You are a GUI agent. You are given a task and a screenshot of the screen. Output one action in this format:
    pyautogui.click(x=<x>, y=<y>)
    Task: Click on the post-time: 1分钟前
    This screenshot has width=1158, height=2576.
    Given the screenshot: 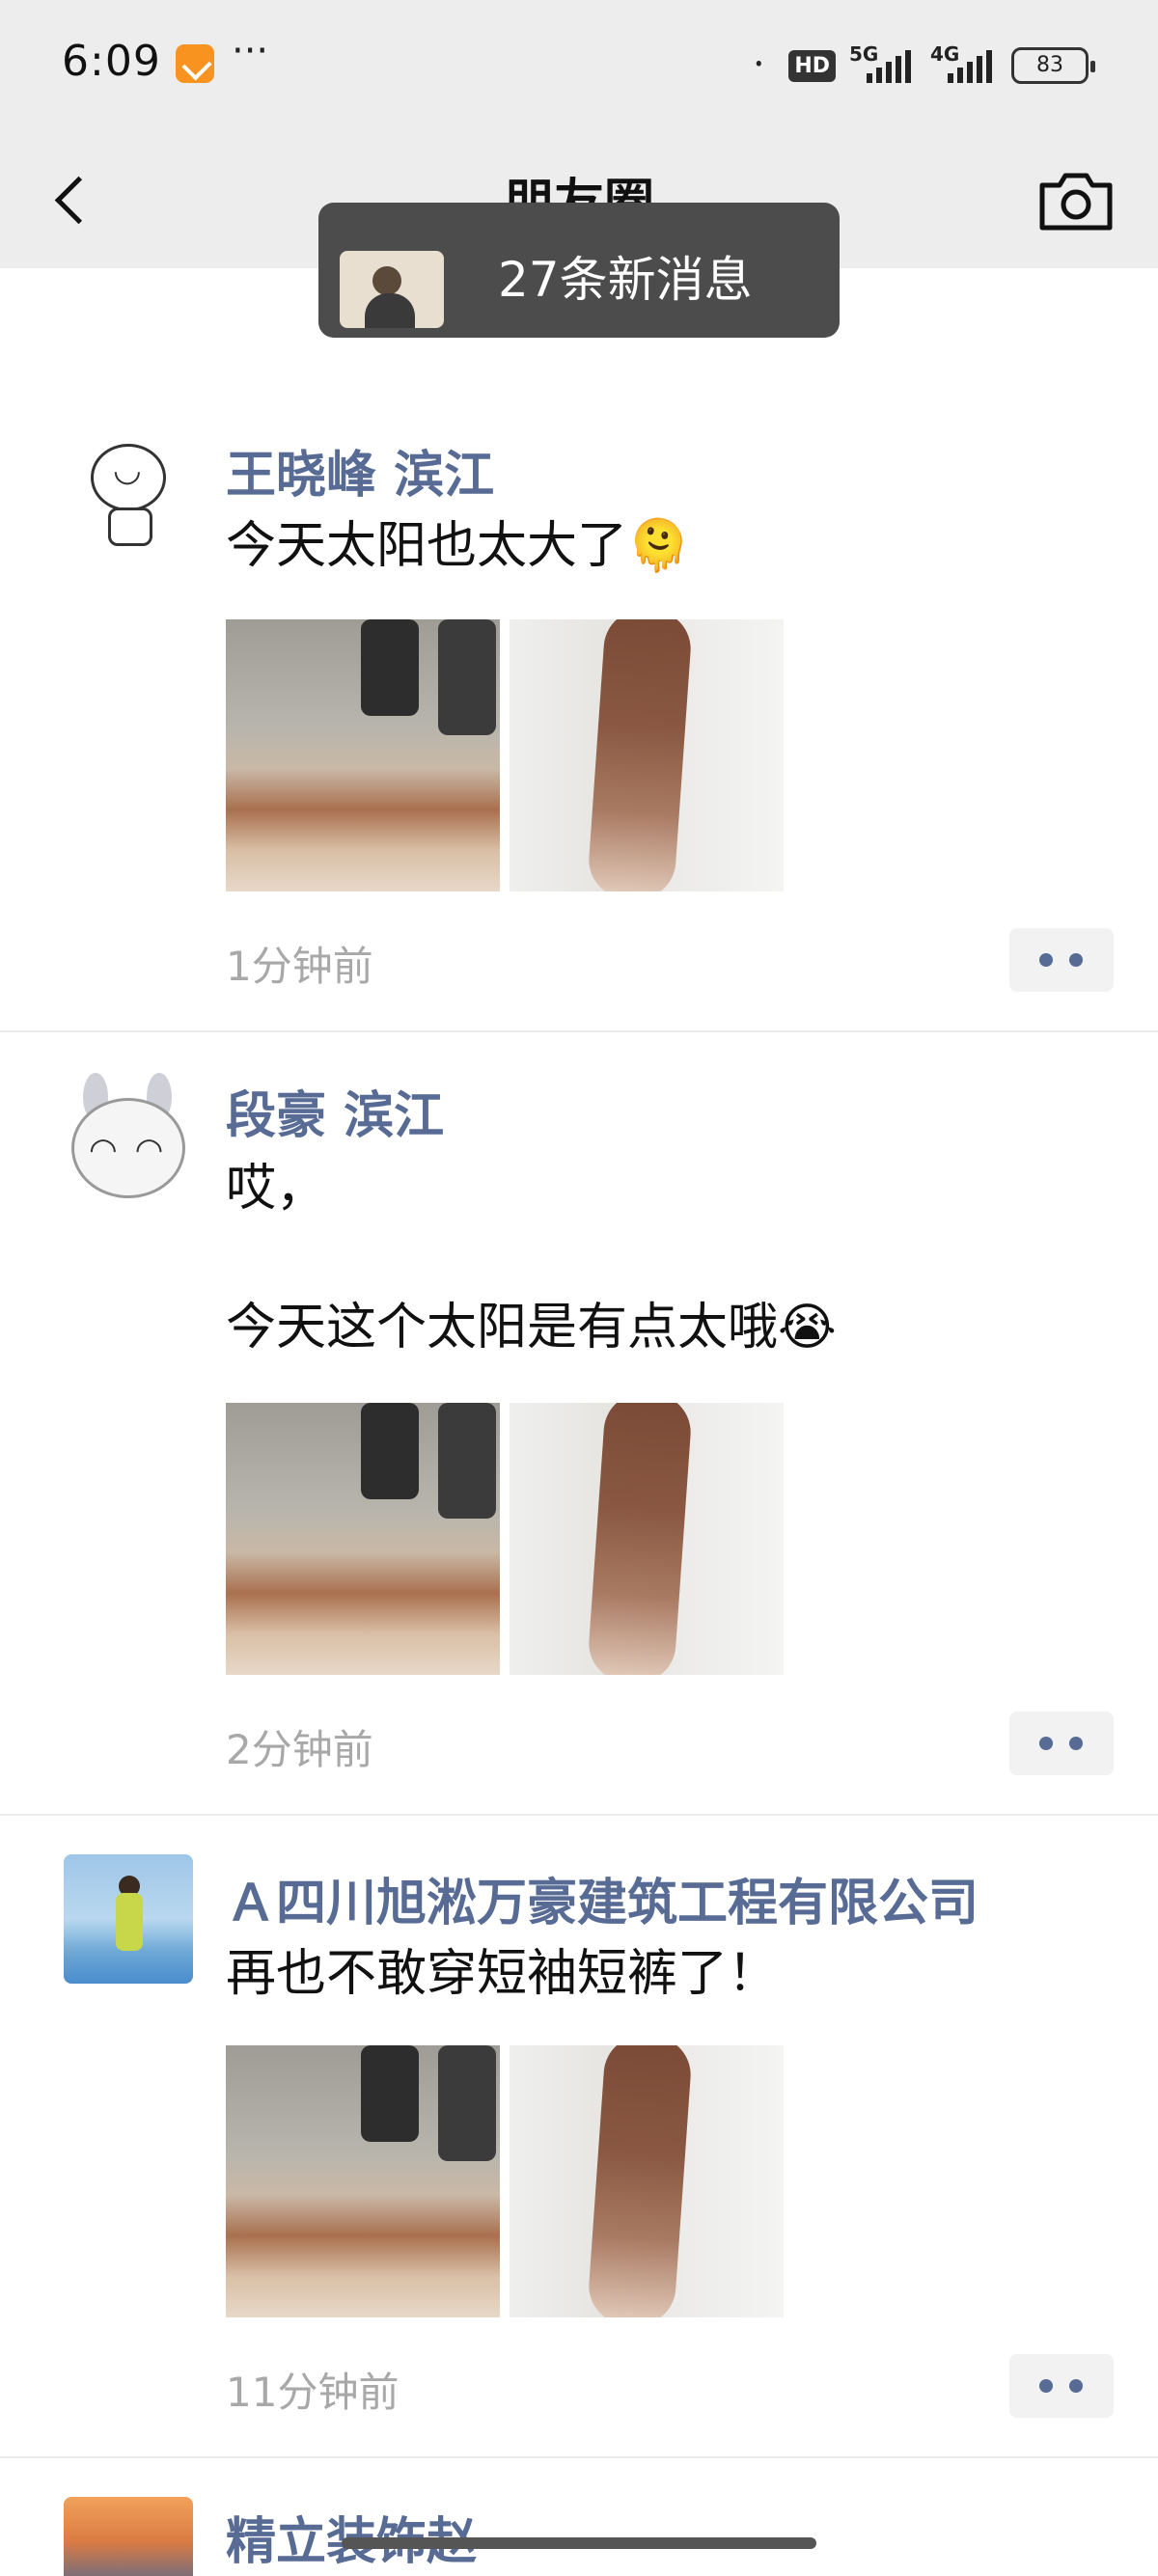 What is the action you would take?
    pyautogui.click(x=299, y=966)
    